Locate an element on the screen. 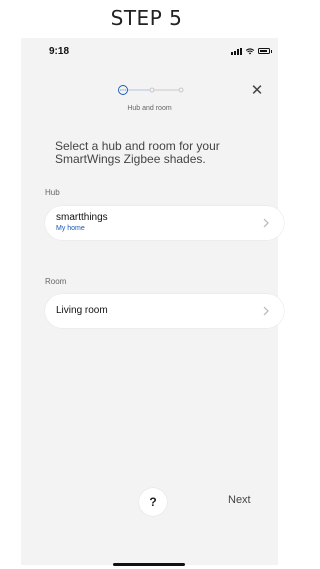 This screenshot has height=569, width=320. signal-icon is located at coordinates (236, 51).